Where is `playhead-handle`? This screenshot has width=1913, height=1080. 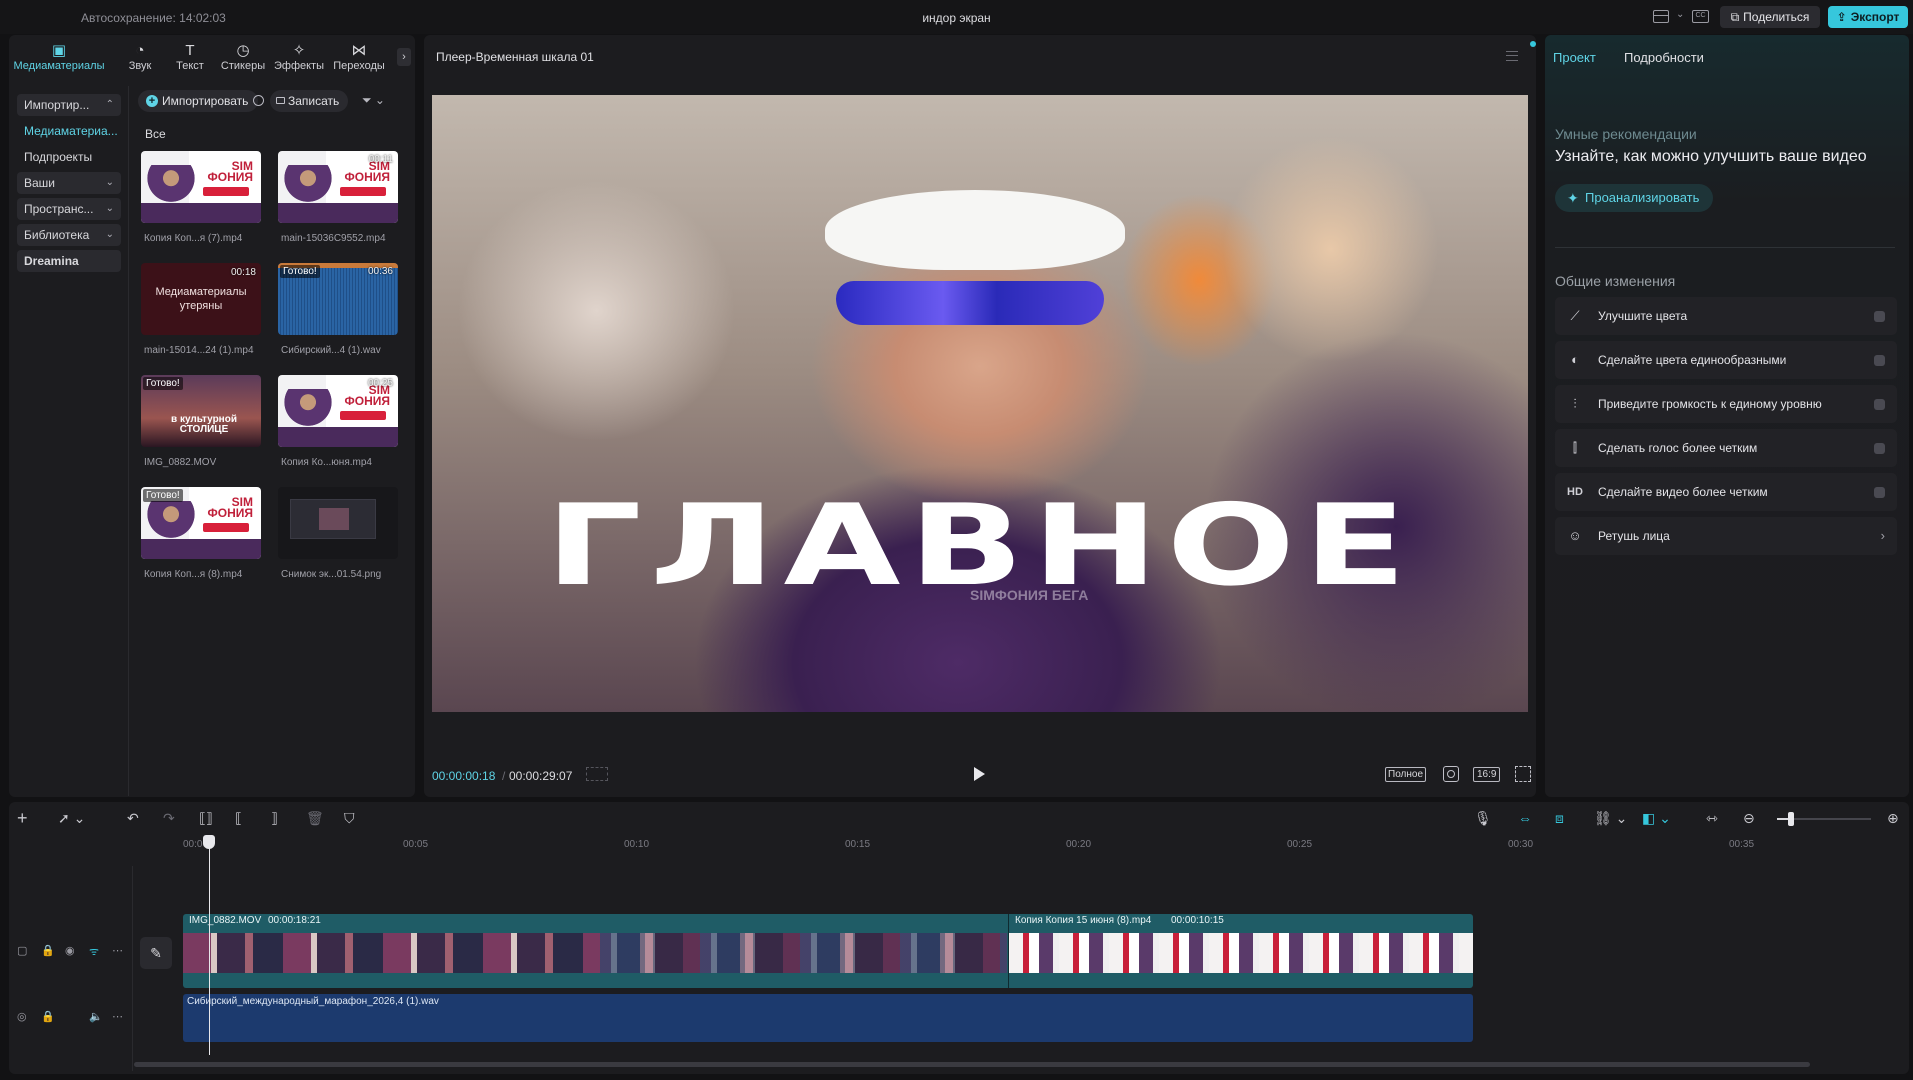
playhead-handle is located at coordinates (209, 842).